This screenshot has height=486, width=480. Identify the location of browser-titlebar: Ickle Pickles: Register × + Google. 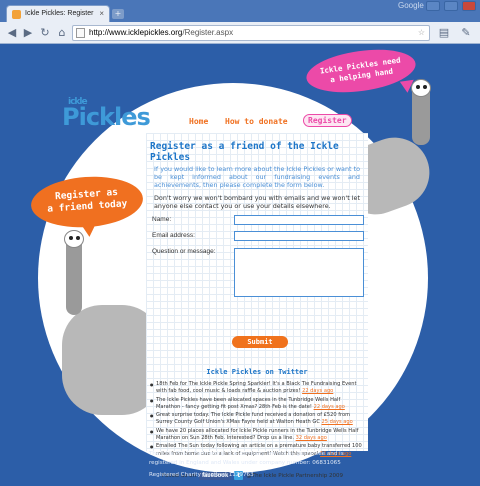
(240, 11).